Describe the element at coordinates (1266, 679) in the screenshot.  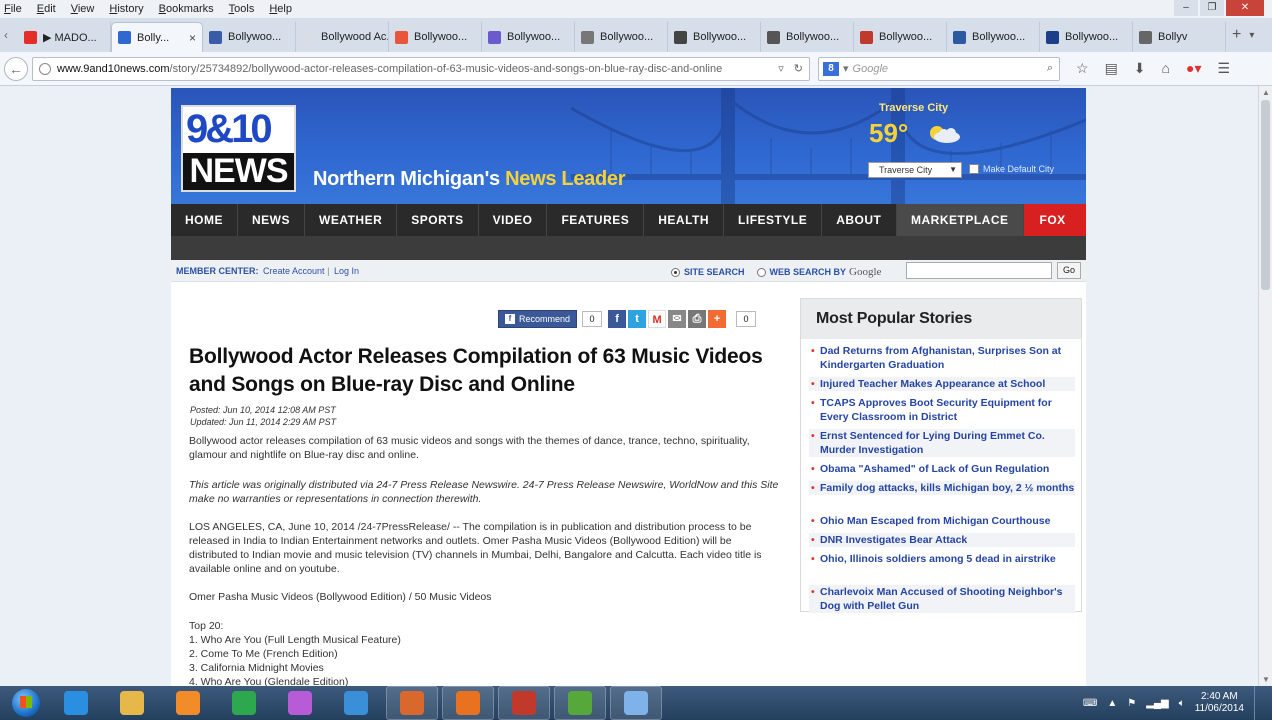
I see `scroll-down-icon: ▼` at that location.